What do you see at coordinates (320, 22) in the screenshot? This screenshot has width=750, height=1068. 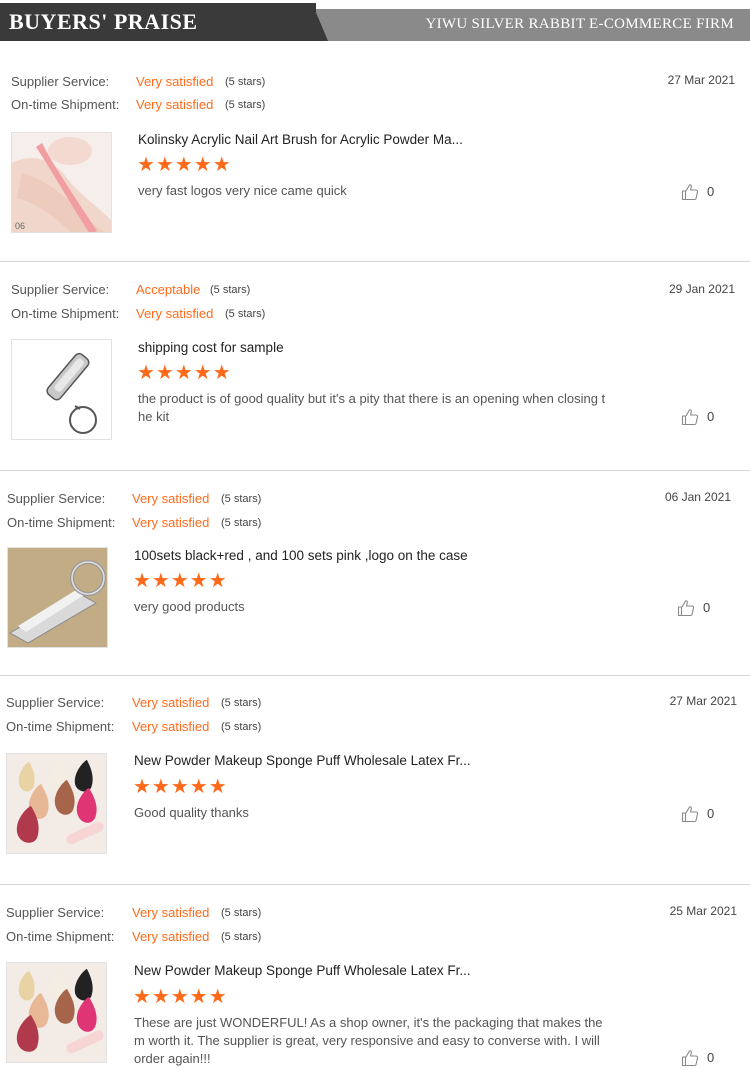 I see `banner-slant` at bounding box center [320, 22].